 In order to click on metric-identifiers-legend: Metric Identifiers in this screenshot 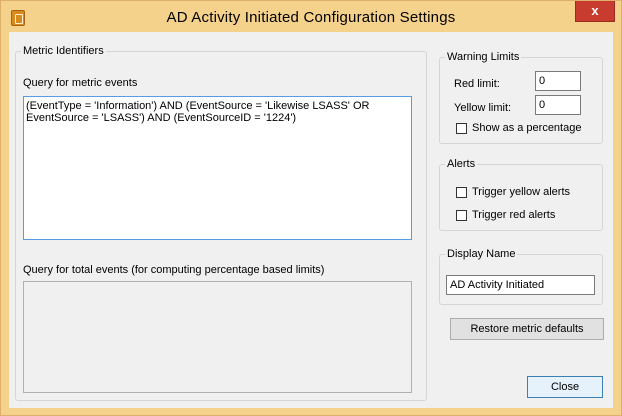, I will do `click(63, 51)`.